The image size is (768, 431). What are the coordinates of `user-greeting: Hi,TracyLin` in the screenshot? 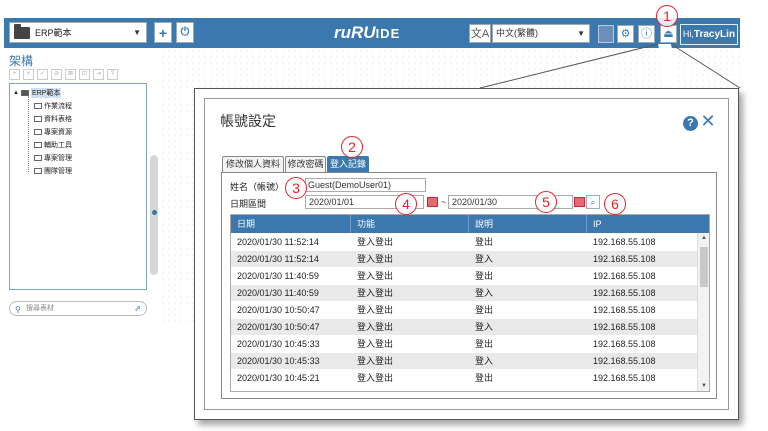 It's located at (709, 34).